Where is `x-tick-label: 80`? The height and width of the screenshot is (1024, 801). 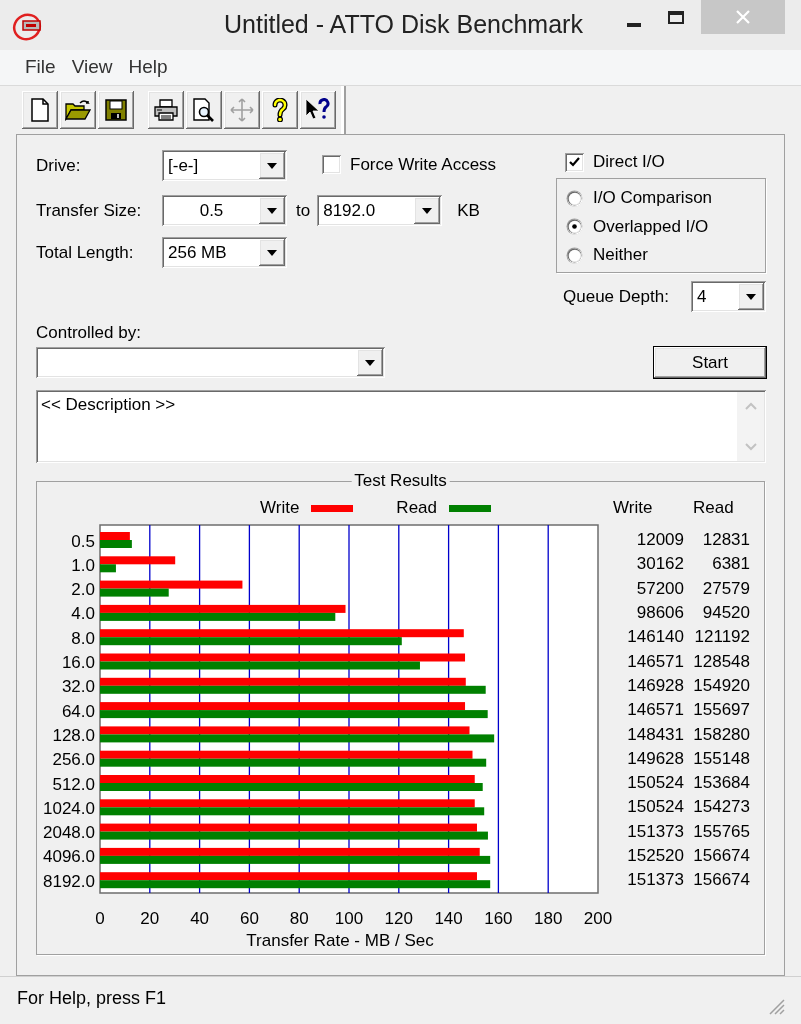
x-tick-label: 80 is located at coordinates (299, 918).